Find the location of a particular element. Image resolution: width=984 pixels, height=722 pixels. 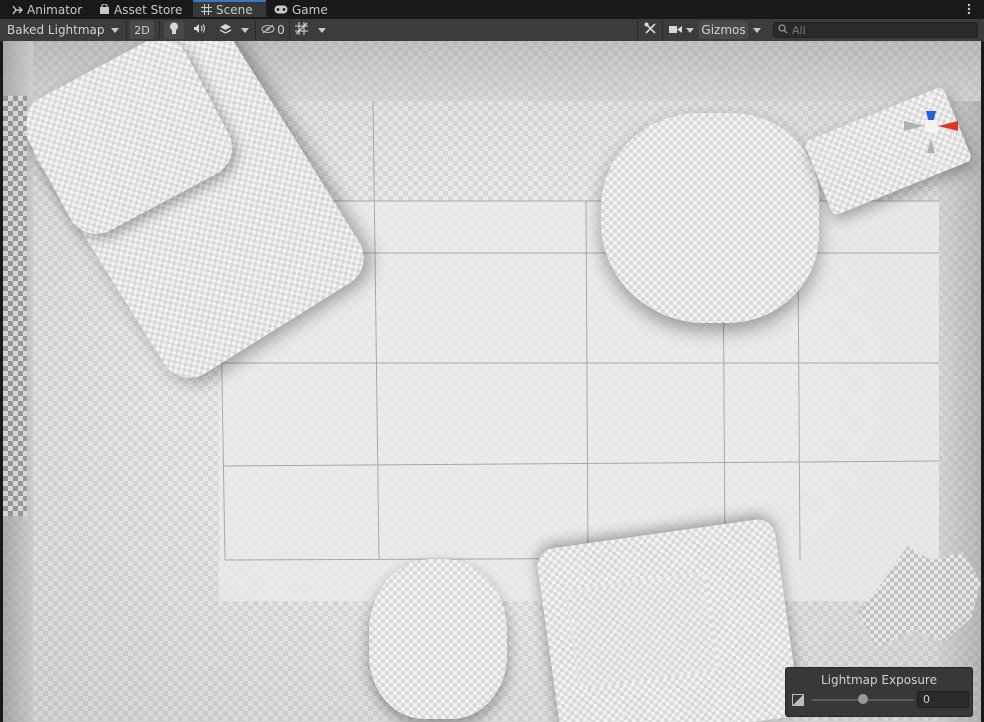

scene-visibility-toggle: 0 is located at coordinates (273, 30).